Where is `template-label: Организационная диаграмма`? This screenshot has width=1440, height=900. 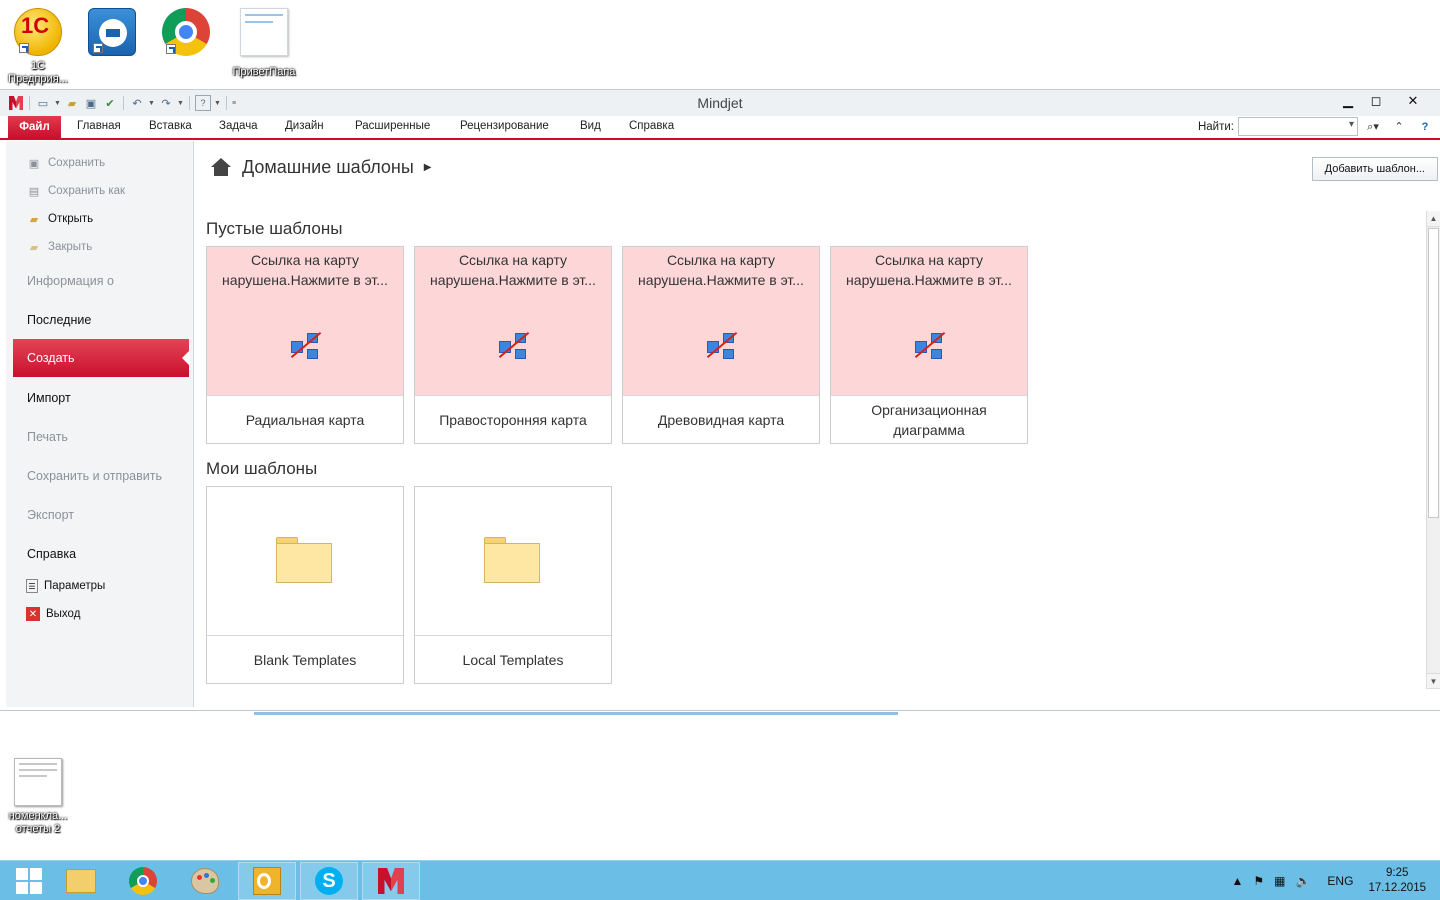
template-label: Организационная диаграмма is located at coordinates (929, 420).